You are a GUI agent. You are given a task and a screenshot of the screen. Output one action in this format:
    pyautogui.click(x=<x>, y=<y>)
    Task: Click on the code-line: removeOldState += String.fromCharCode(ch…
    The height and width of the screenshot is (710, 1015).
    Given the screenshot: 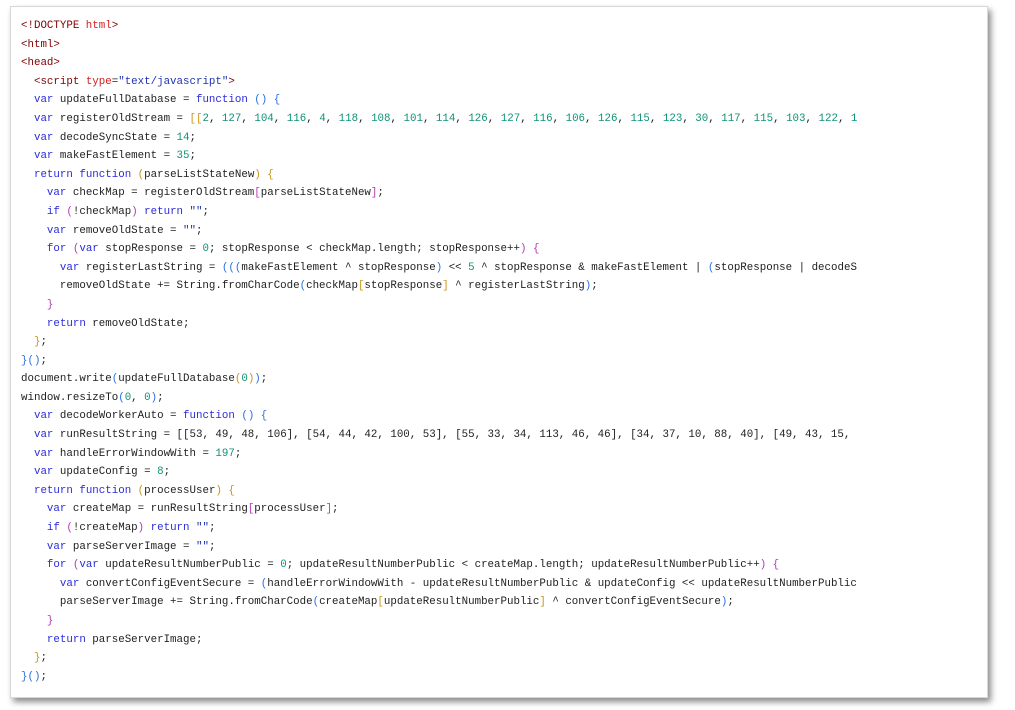 What is the action you would take?
    pyautogui.click(x=439, y=286)
    